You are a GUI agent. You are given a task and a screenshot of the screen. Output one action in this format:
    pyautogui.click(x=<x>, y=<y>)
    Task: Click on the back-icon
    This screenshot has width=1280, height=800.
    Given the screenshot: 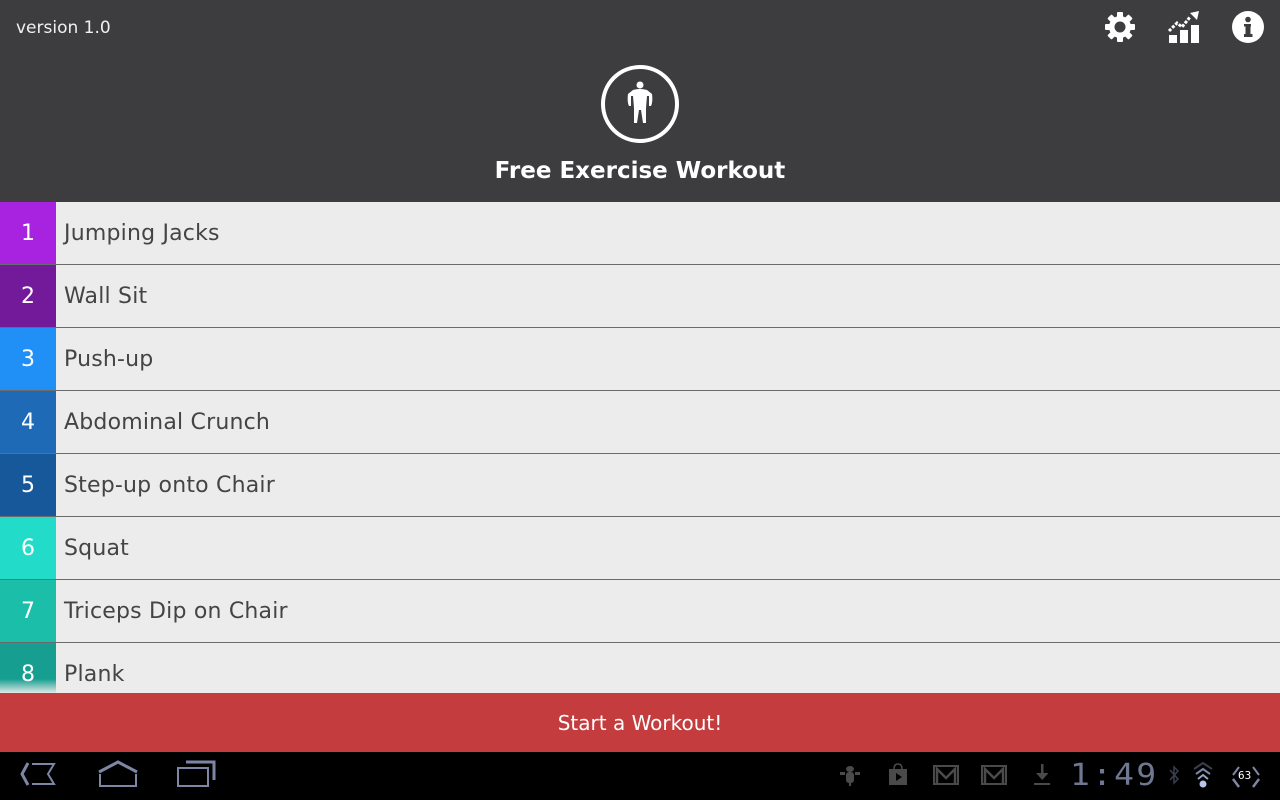 What is the action you would take?
    pyautogui.click(x=38, y=776)
    